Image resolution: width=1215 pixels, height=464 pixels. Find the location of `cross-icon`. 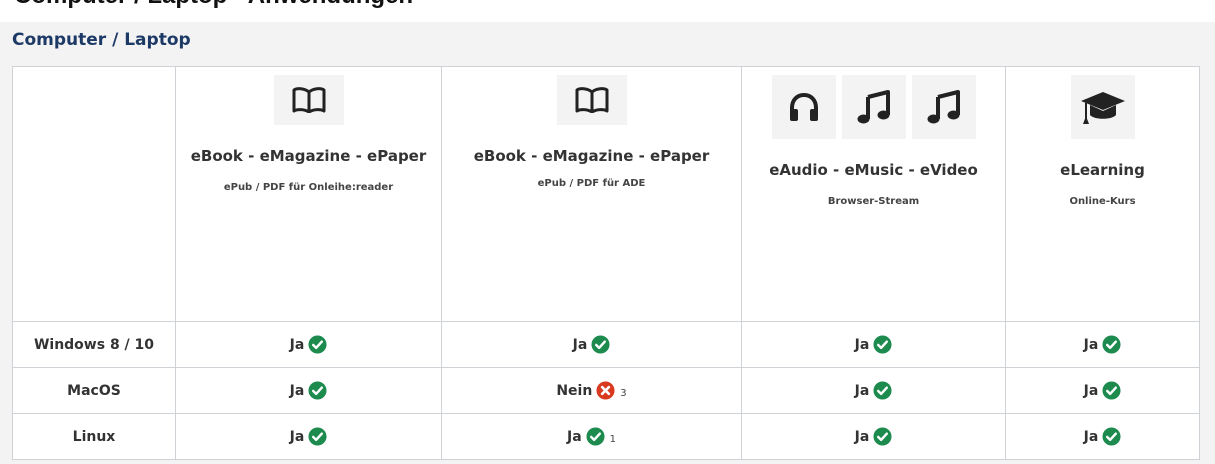

cross-icon is located at coordinates (605, 390).